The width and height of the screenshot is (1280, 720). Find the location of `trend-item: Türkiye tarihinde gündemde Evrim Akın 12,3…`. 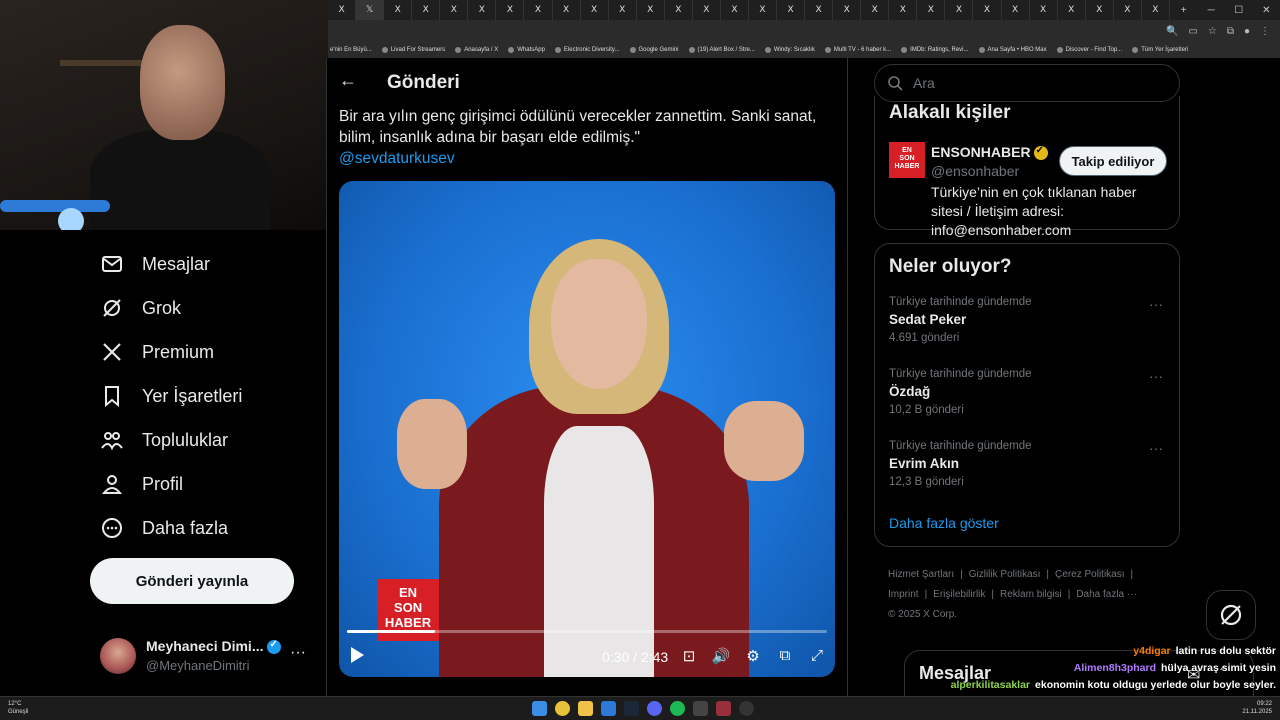

trend-item: Türkiye tarihinde gündemde Evrim Akın 12,3… is located at coordinates (1029, 470).